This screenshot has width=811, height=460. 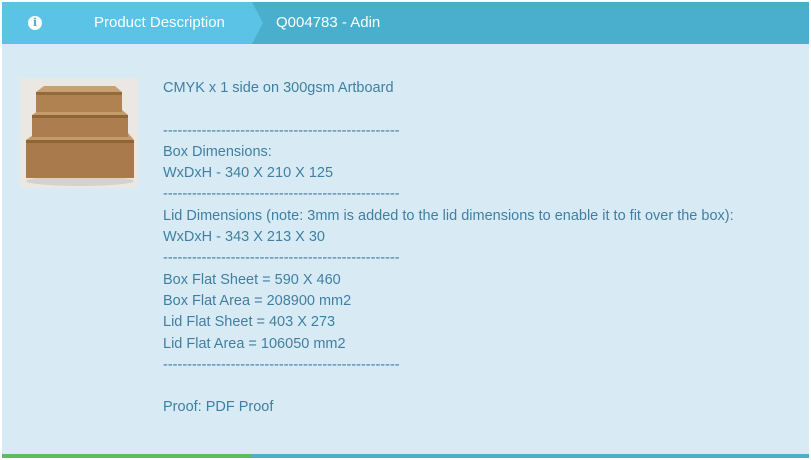 What do you see at coordinates (405, 456) in the screenshot?
I see `progress-track` at bounding box center [405, 456].